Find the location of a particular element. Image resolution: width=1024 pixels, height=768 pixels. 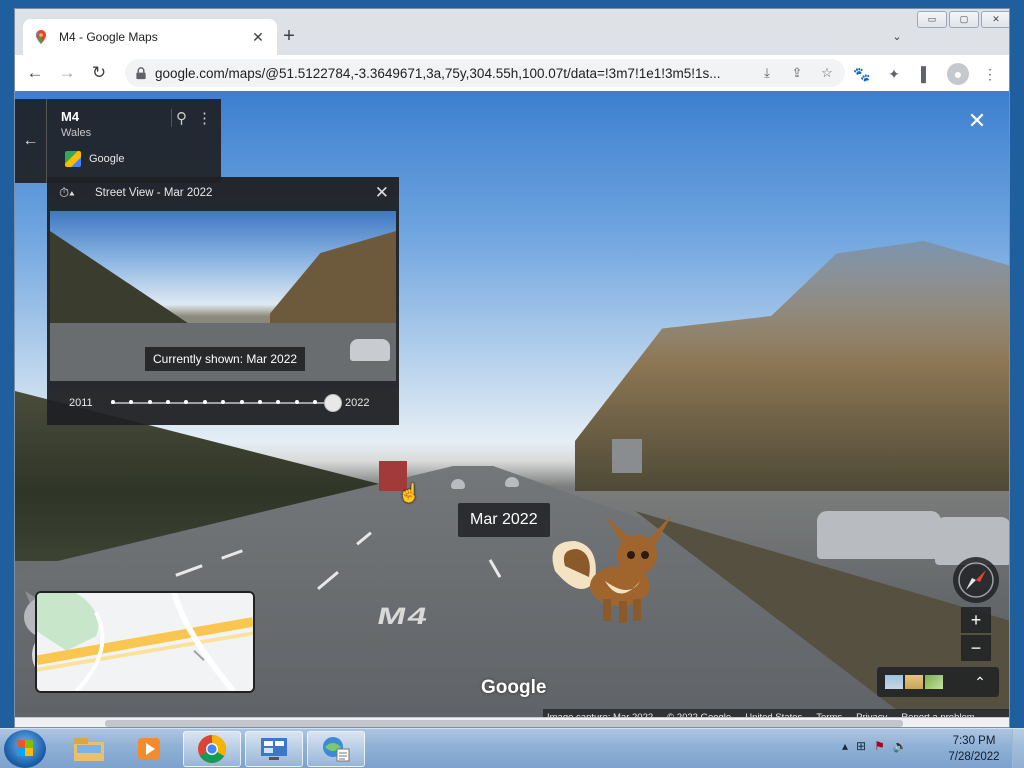

windows-explorer-icon is located at coordinates (89, 749).